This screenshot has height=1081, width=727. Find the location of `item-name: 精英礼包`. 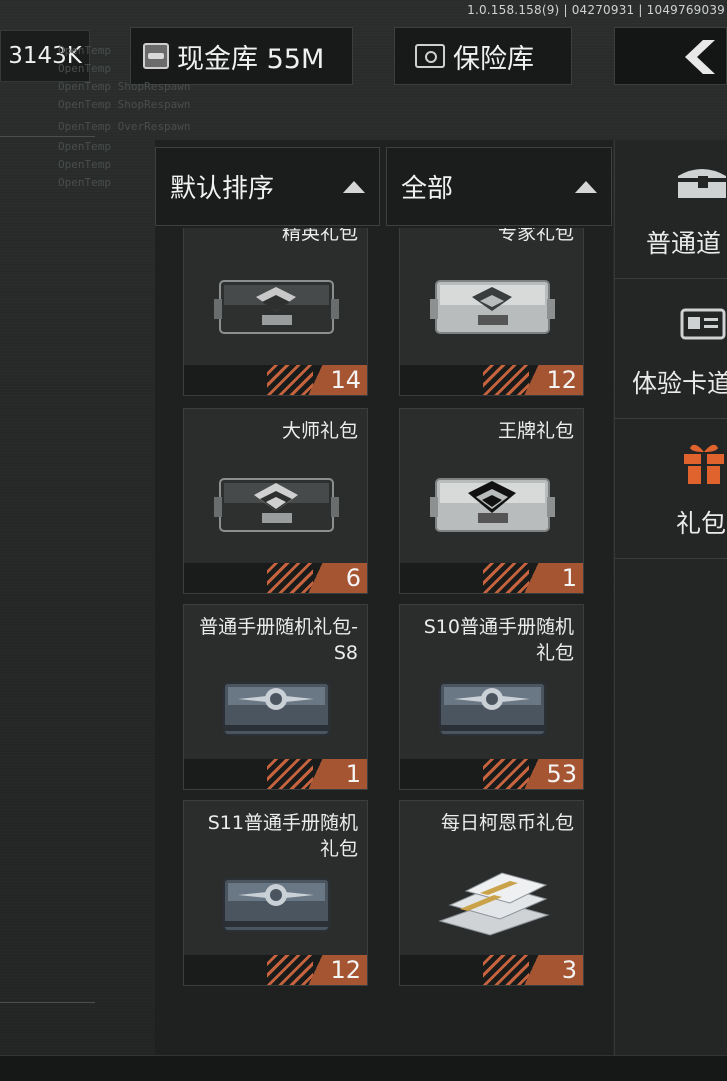

item-name: 精英礼包 is located at coordinates (319, 236).